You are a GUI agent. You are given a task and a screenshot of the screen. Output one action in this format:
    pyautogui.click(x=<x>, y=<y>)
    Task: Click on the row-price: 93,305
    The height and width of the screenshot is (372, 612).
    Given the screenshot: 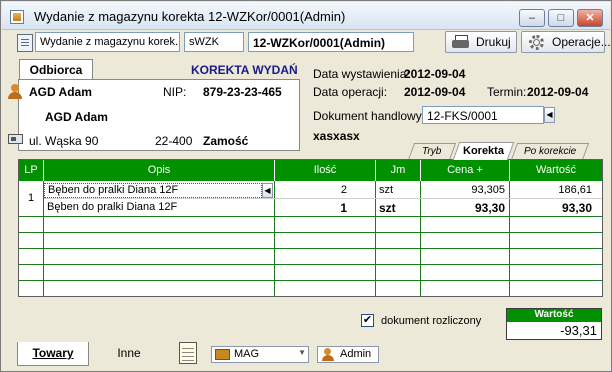 What is the action you would take?
    pyautogui.click(x=463, y=190)
    